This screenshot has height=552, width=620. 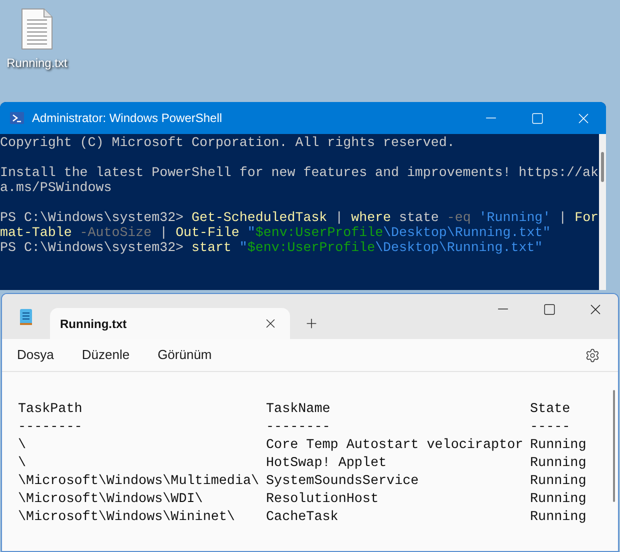 I want to click on table-cell: HotSwap! Applet, so click(x=326, y=464).